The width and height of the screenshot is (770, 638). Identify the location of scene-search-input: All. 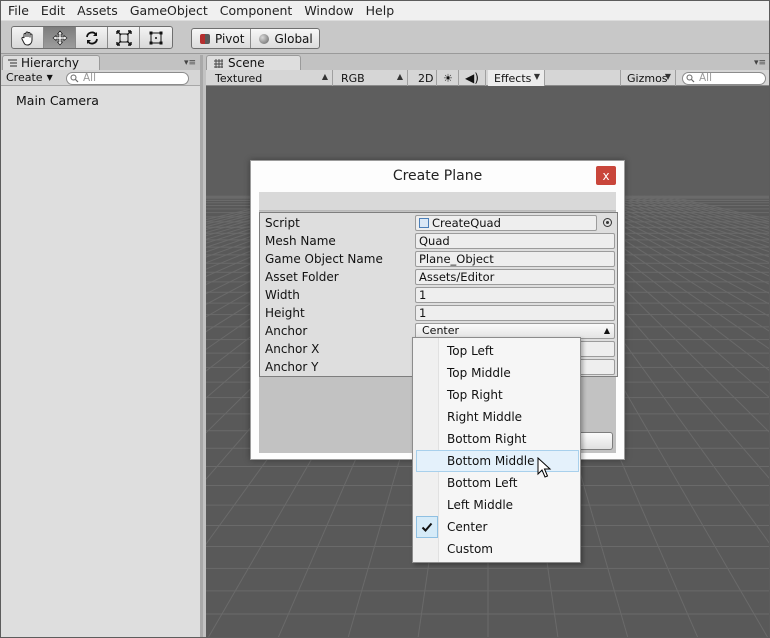
(724, 78).